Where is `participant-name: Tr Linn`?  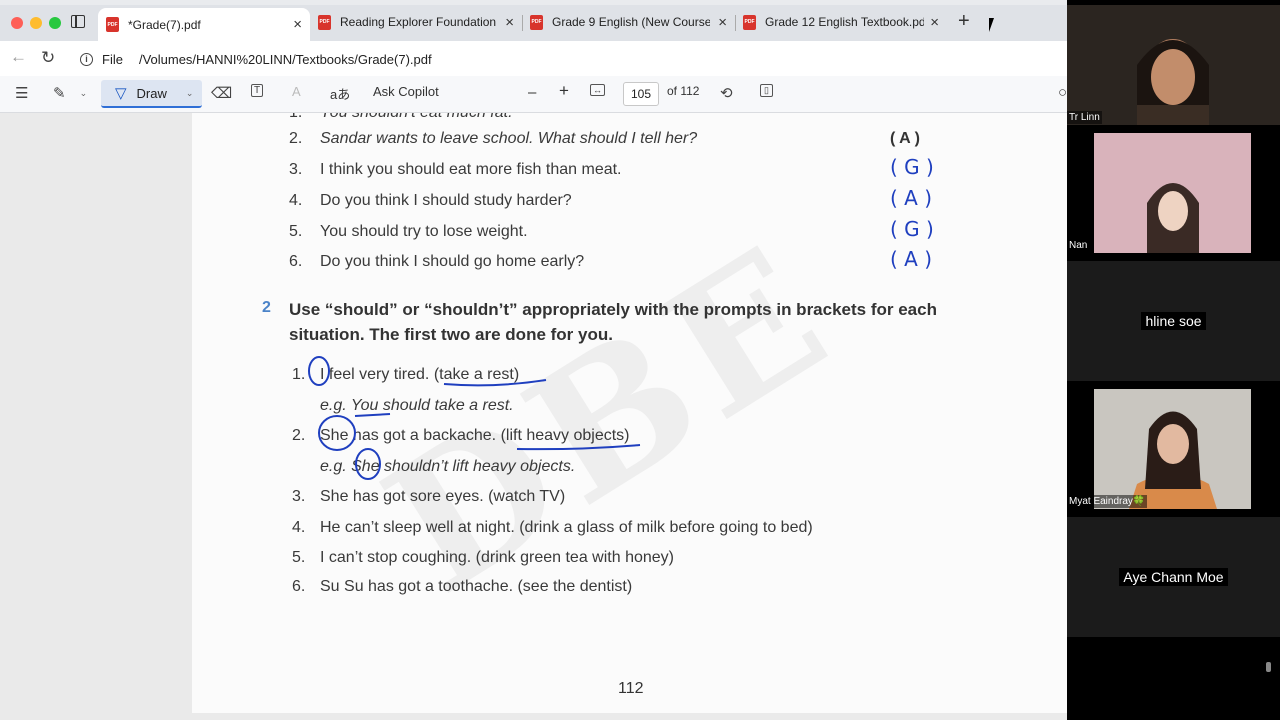
participant-name: Tr Linn is located at coordinates (1084, 117).